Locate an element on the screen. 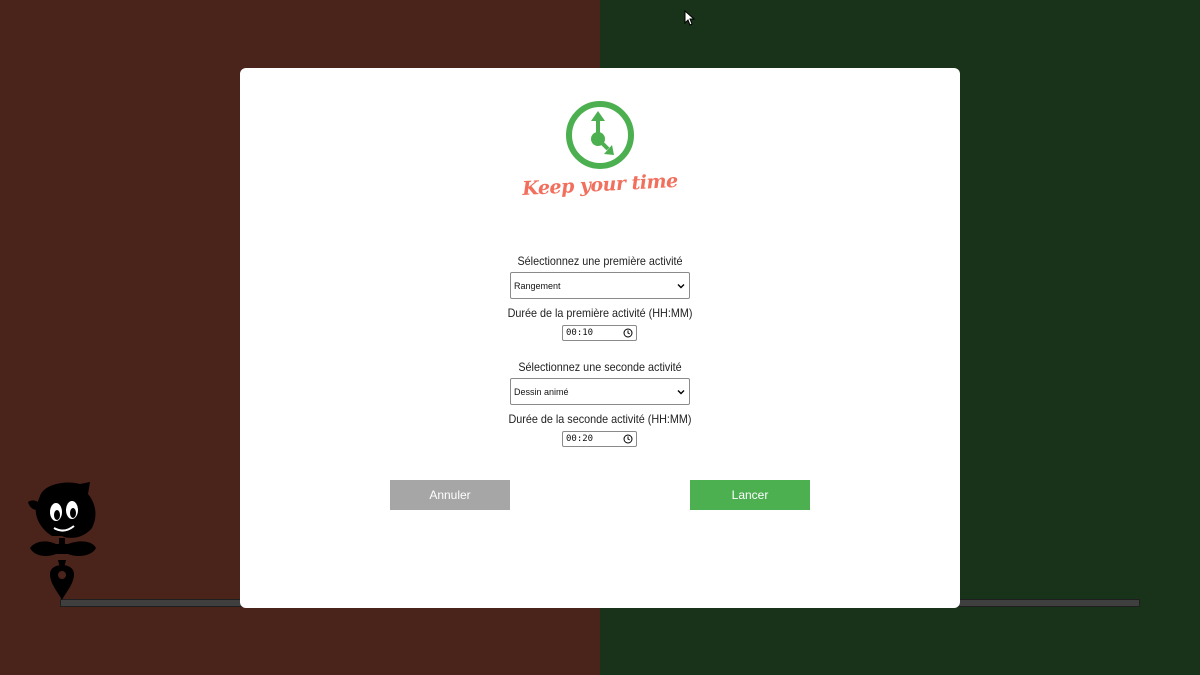 The image size is (1200, 675). first-activity-label: Sélectionnez une première activité is located at coordinates (600, 261).